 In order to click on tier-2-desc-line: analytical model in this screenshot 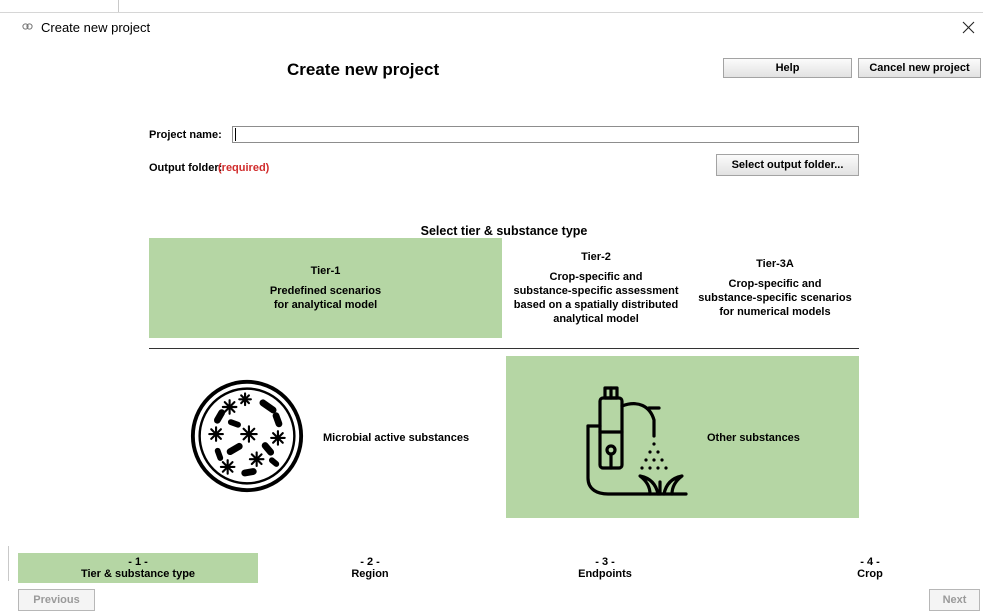, I will do `click(596, 319)`.